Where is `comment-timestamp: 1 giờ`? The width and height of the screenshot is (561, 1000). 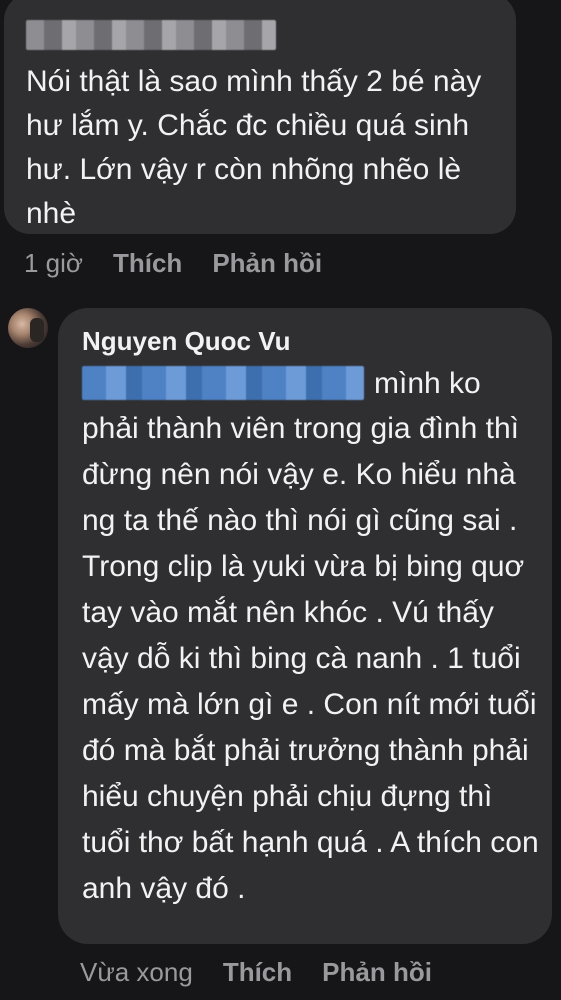 comment-timestamp: 1 giờ is located at coordinates (53, 263).